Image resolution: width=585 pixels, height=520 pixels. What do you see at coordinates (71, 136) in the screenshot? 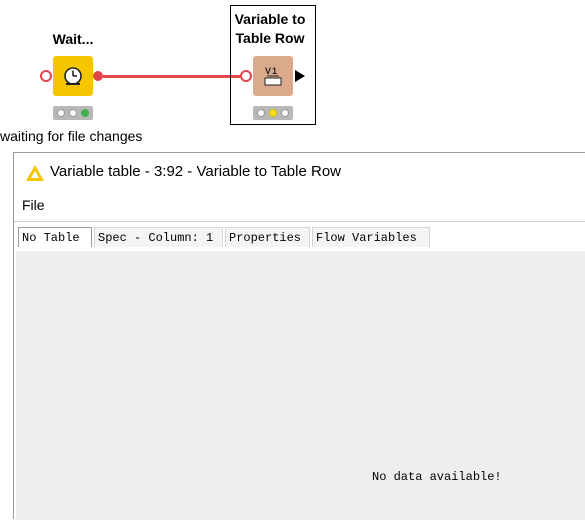
I see `wait-node-status-text: waiting for file changes` at bounding box center [71, 136].